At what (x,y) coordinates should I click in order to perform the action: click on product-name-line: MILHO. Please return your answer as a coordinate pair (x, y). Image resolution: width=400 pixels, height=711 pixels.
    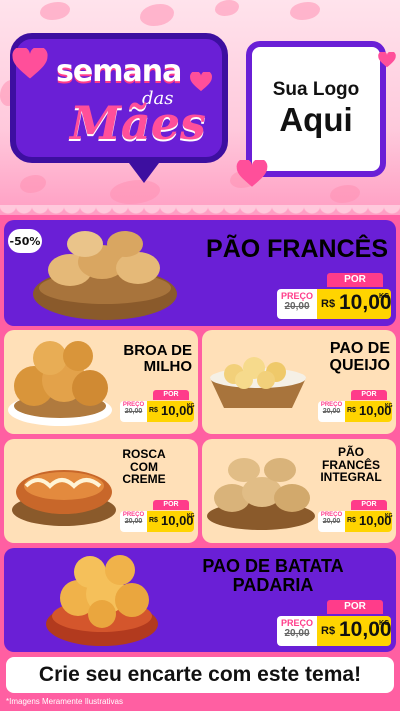
    Looking at the image, I should click on (167, 366).